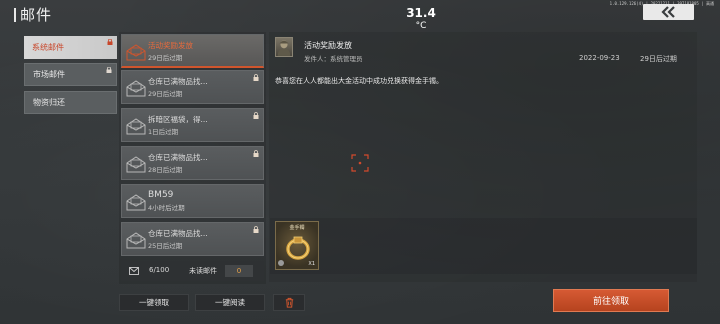  Describe the element at coordinates (36, 15) in the screenshot. I see `page-title: 邮件` at that location.